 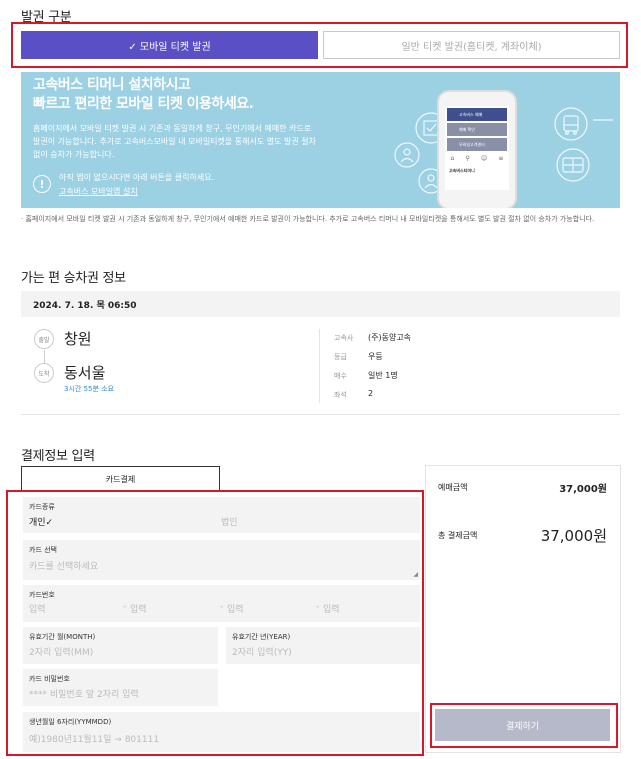 I want to click on info-value: 일반 1명, so click(x=383, y=375).